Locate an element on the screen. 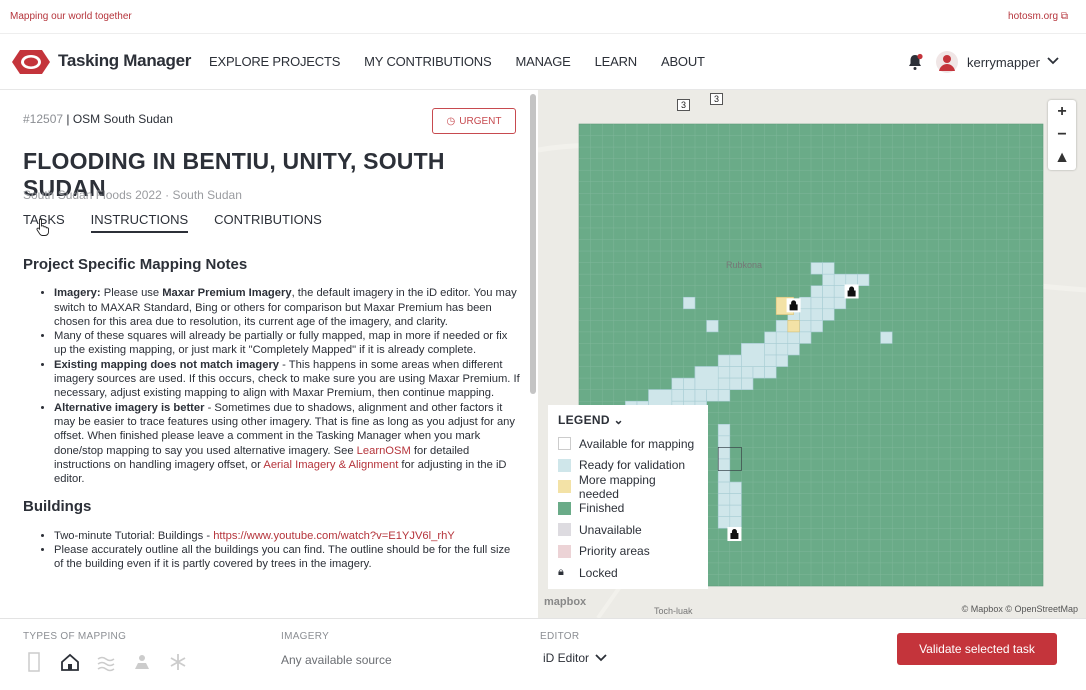 This screenshot has width=1086, height=690. nav-explore-projects: EXPLORE PROJECTS is located at coordinates (274, 61).